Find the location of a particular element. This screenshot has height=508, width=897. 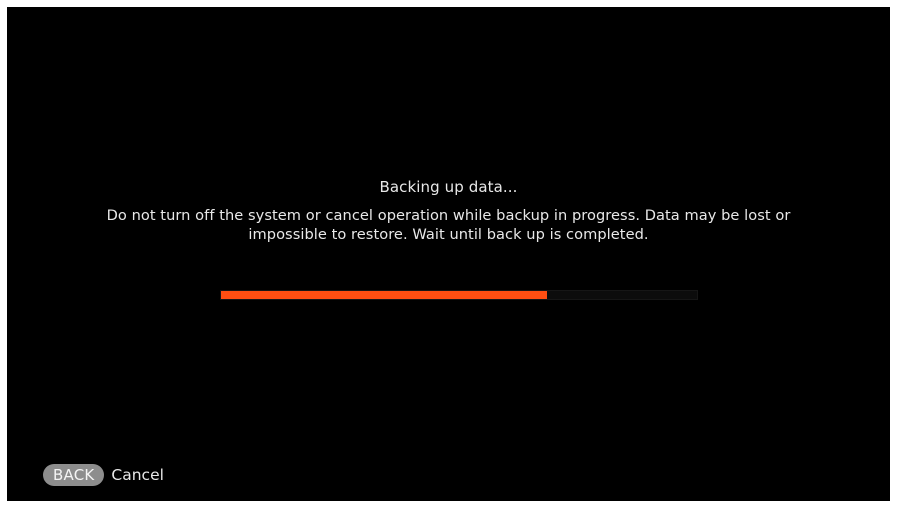

progress-bar-fill is located at coordinates (384, 295).